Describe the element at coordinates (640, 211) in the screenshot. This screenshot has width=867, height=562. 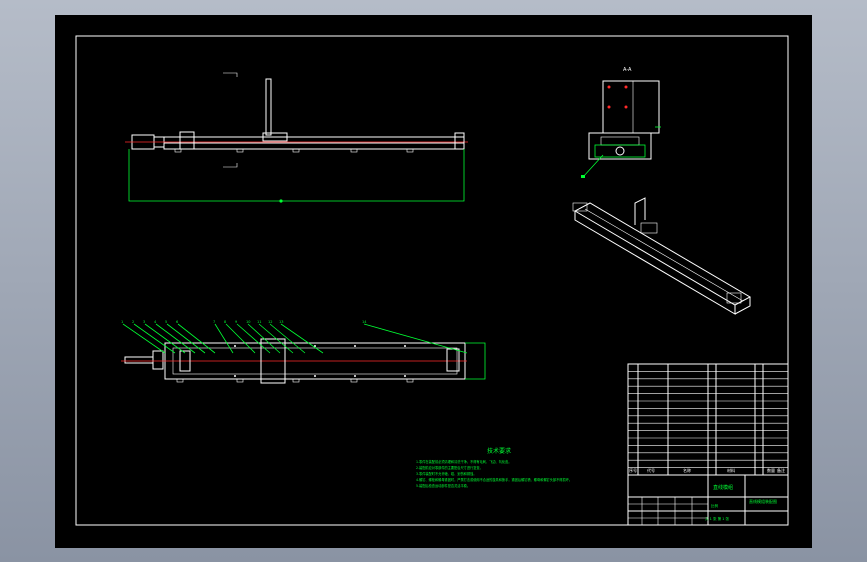
I see `iso-plate` at that location.